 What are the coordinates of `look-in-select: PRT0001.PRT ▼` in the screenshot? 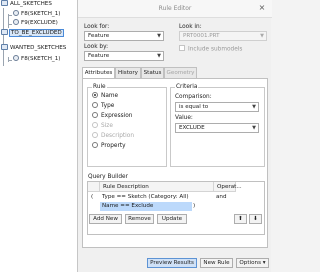 It's located at (223, 36).